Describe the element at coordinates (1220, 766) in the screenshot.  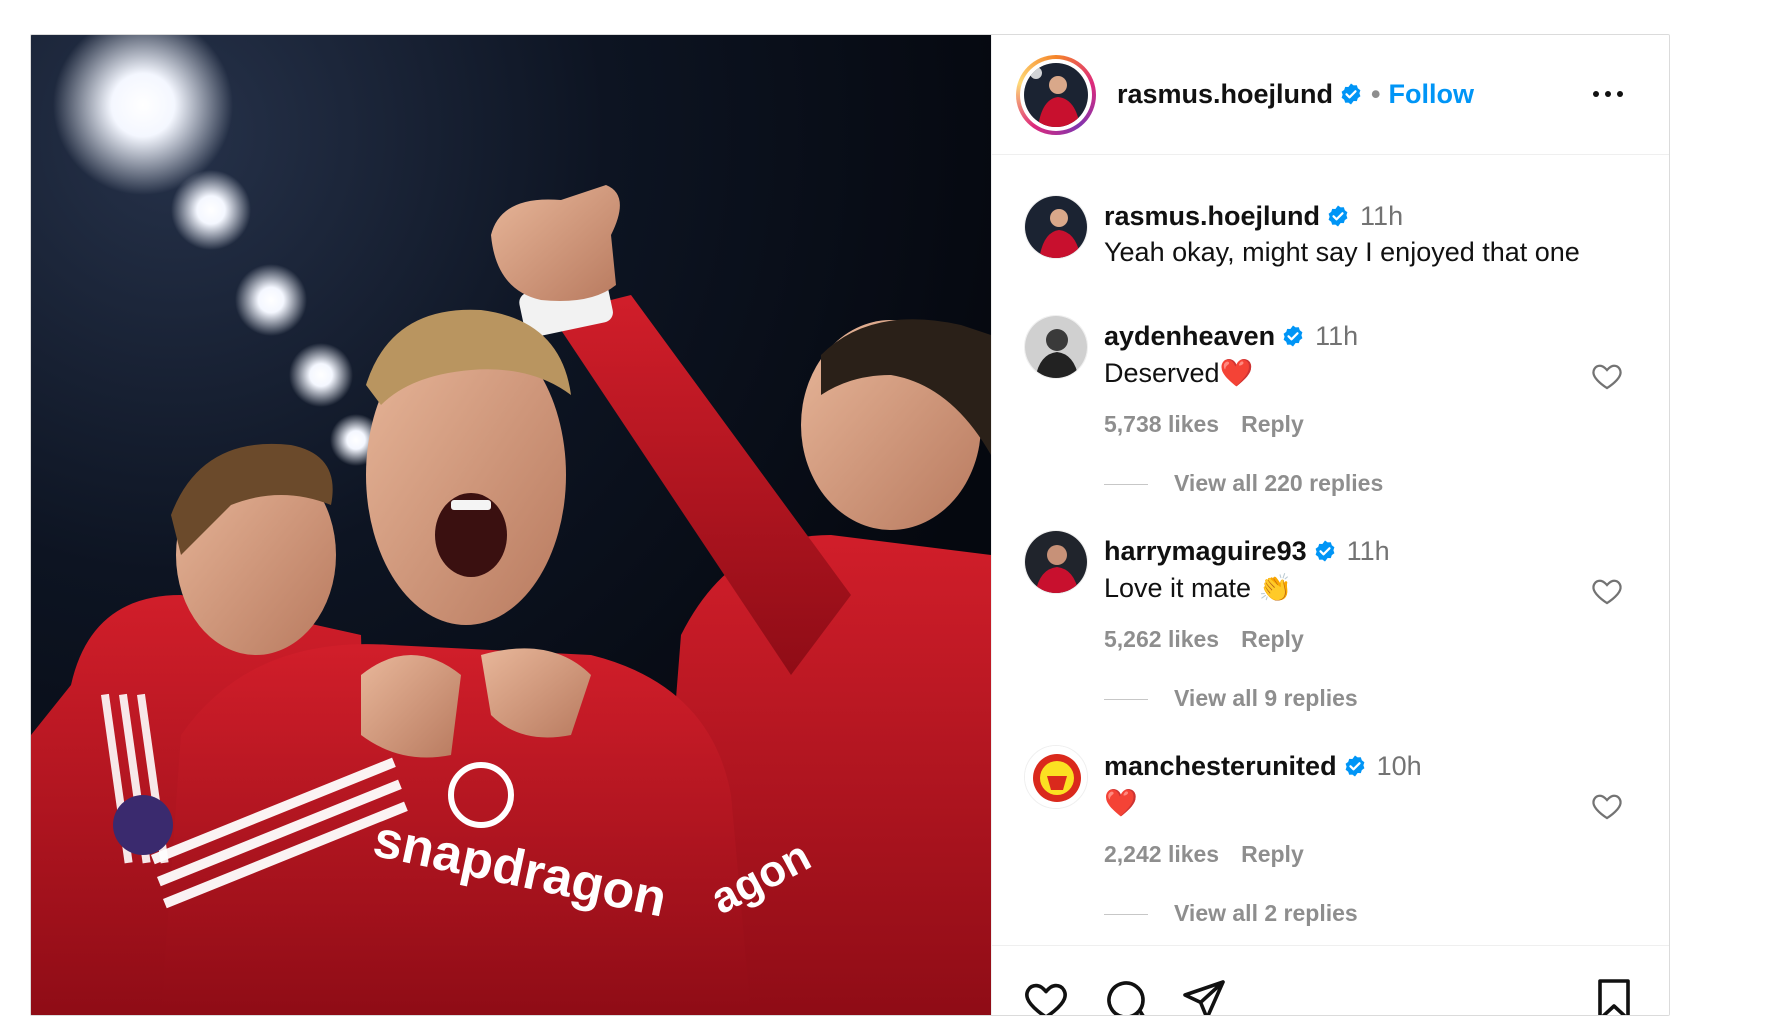
I see `comment-username: manchesterunited` at that location.